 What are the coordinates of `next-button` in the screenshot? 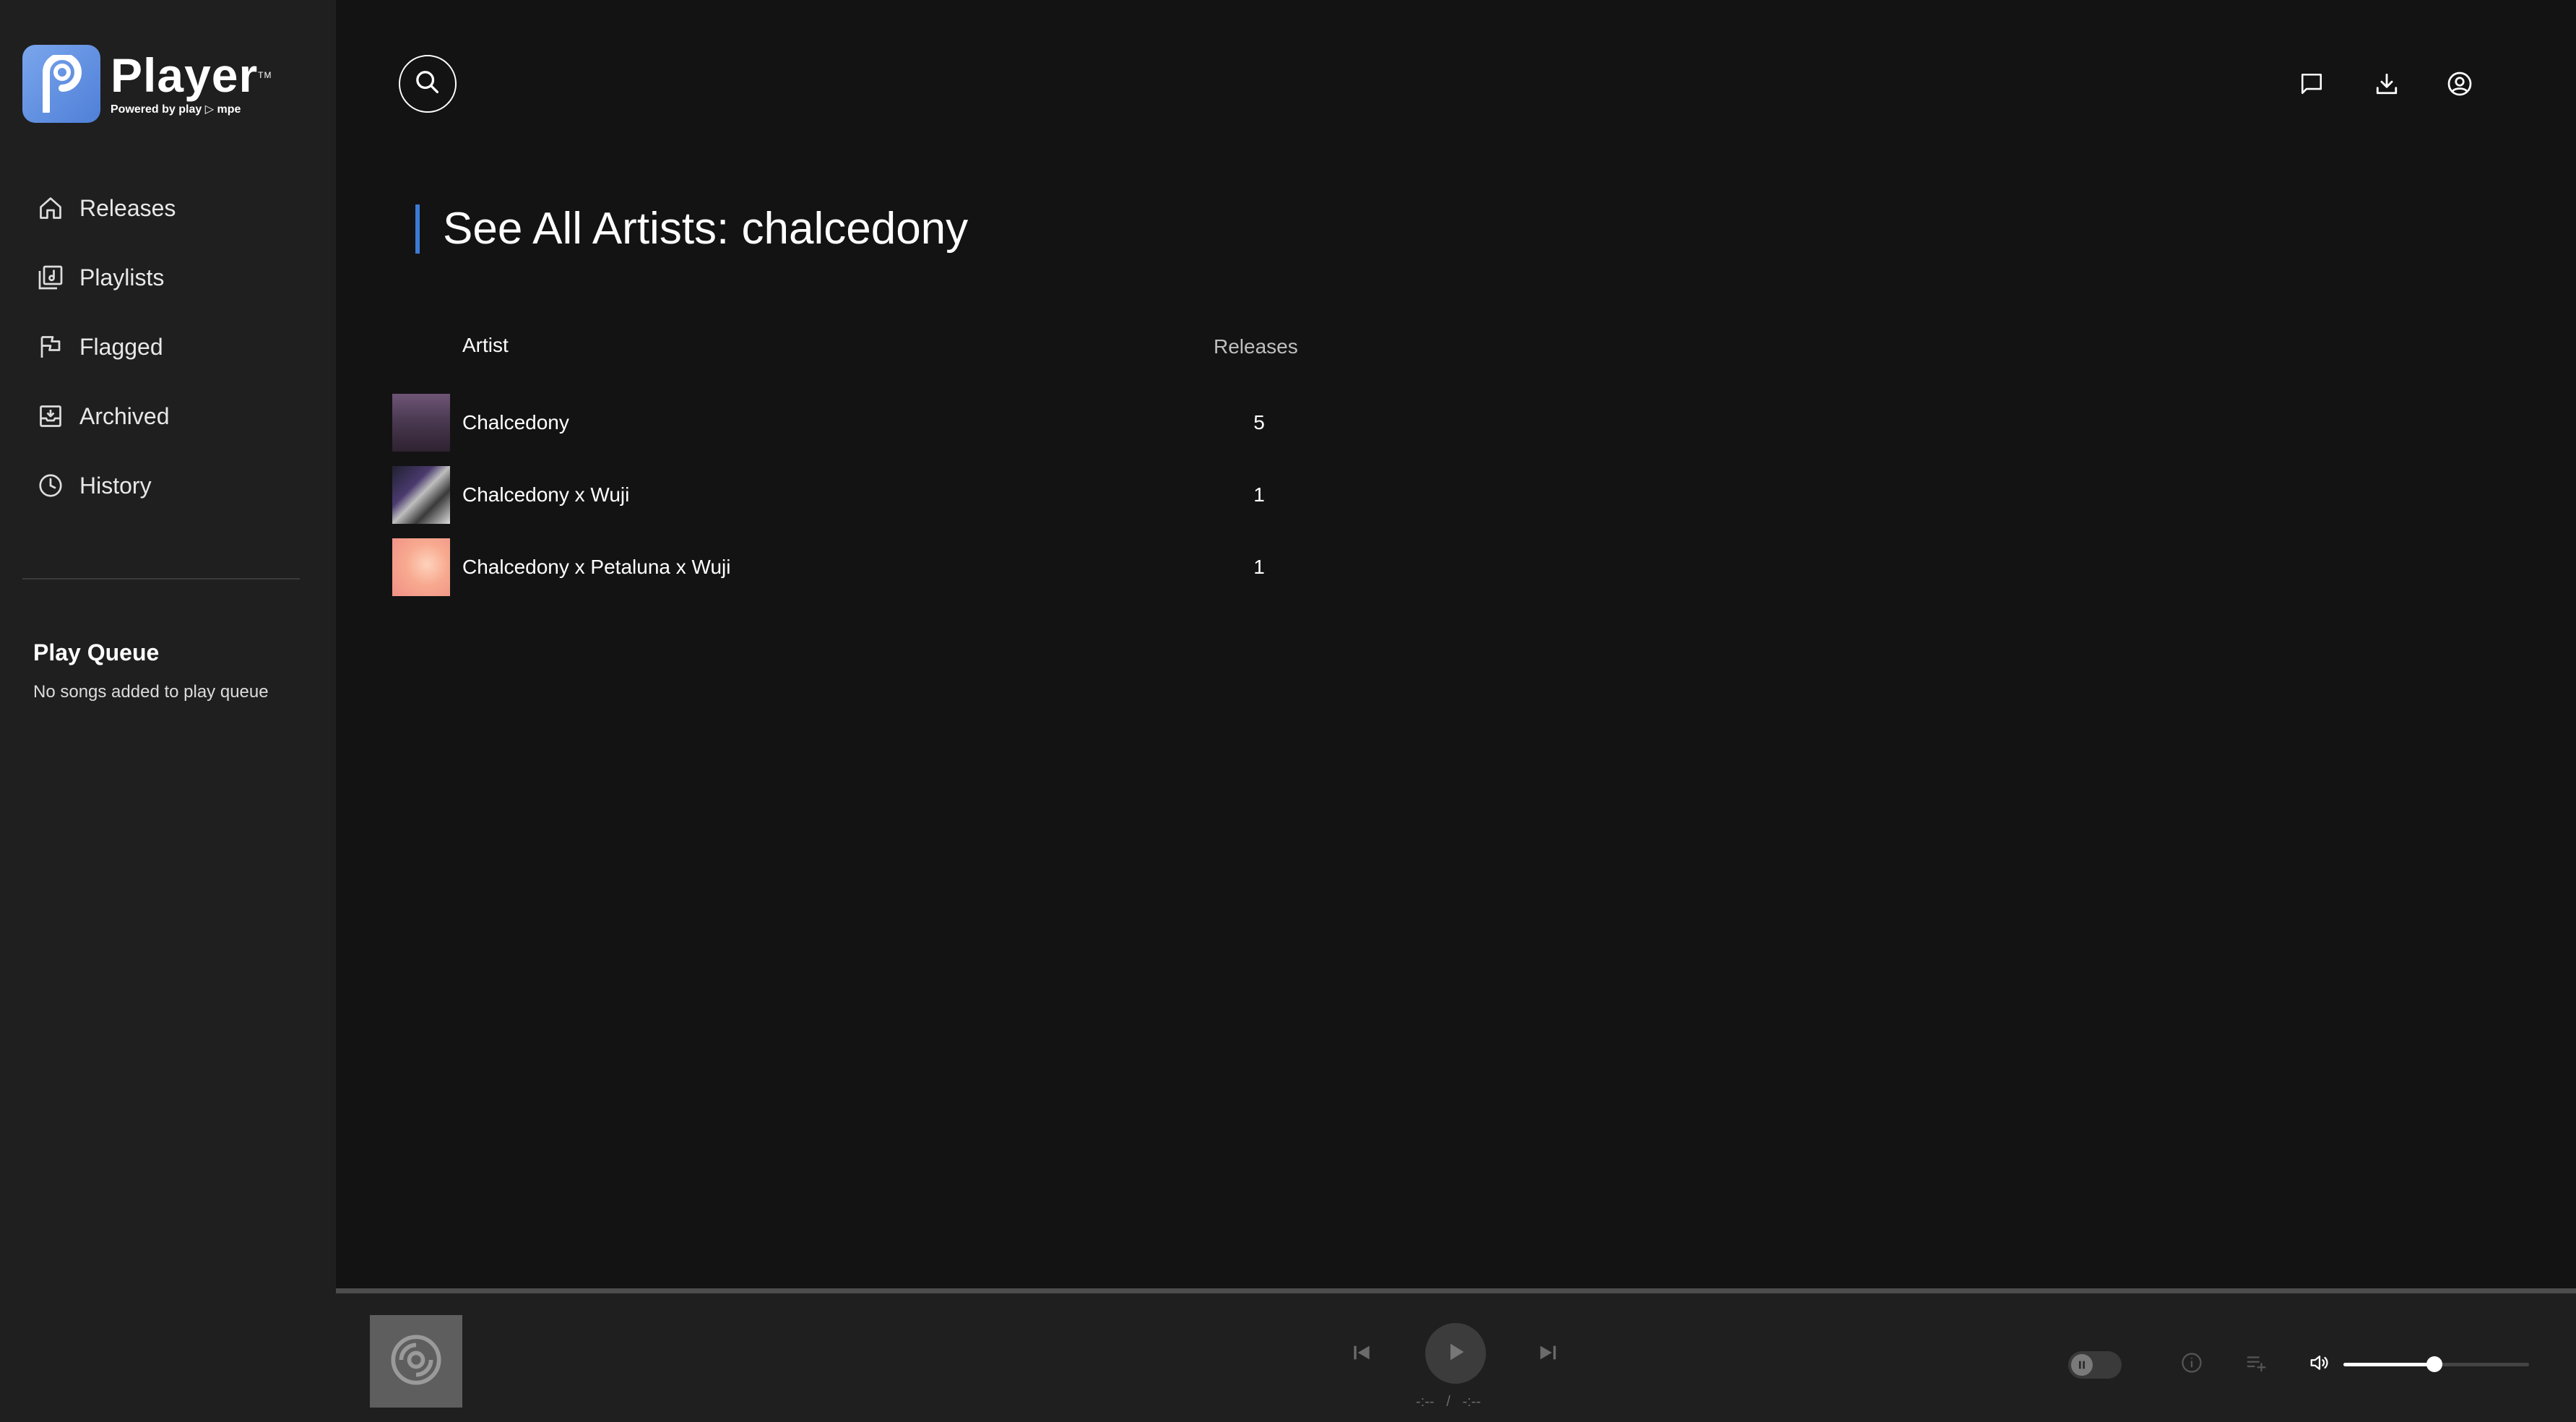 It's located at (1548, 1354).